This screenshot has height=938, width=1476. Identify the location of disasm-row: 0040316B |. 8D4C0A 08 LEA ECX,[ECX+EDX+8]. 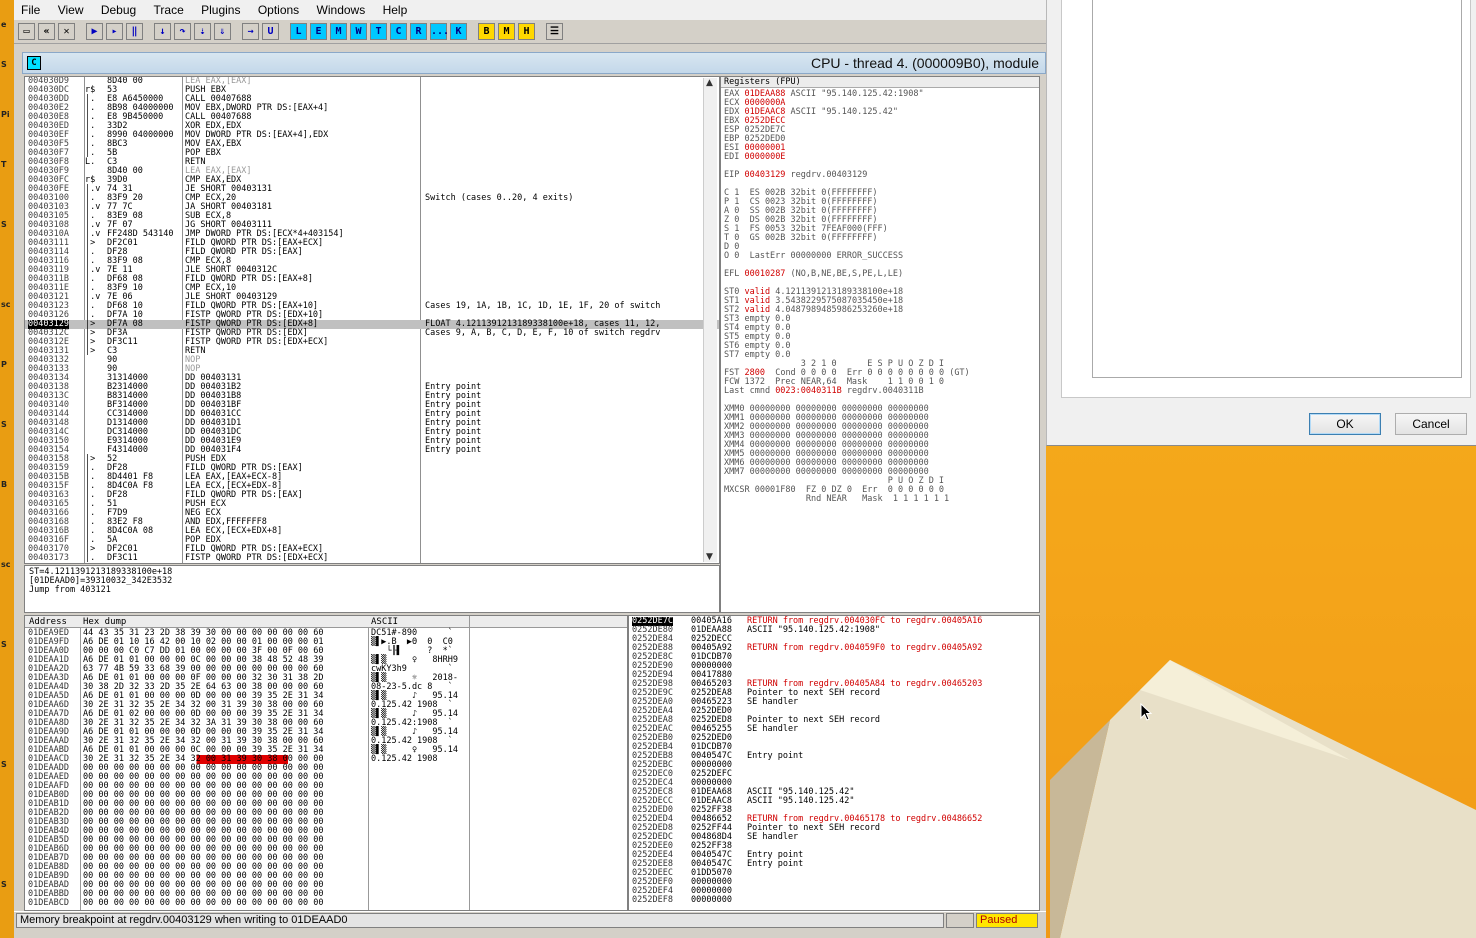
(372, 531).